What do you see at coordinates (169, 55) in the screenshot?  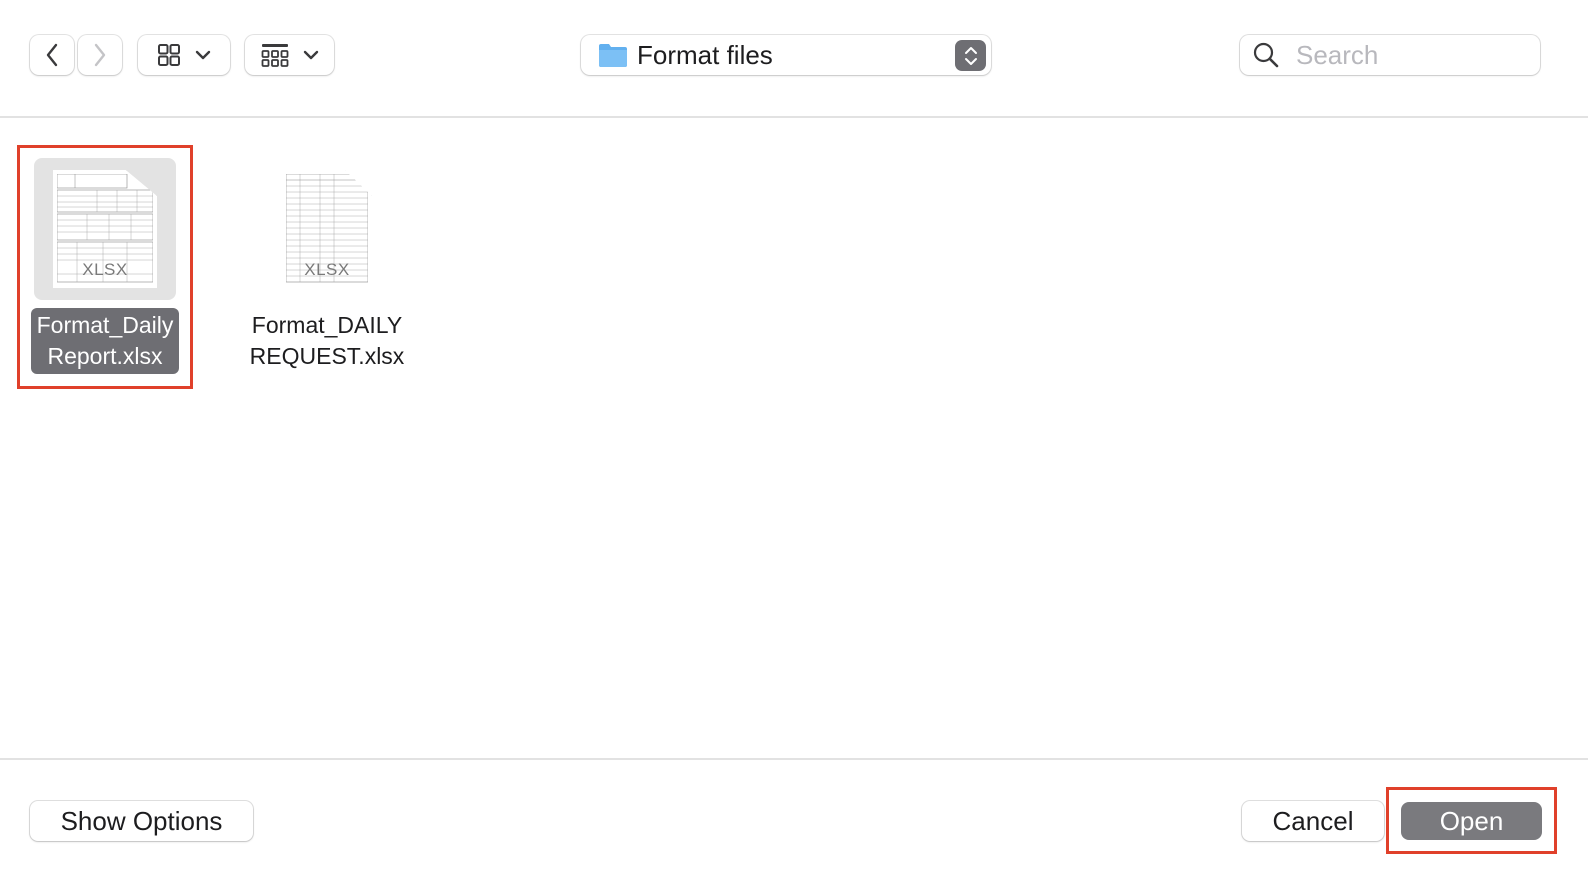 I see `icon-grid-icon` at bounding box center [169, 55].